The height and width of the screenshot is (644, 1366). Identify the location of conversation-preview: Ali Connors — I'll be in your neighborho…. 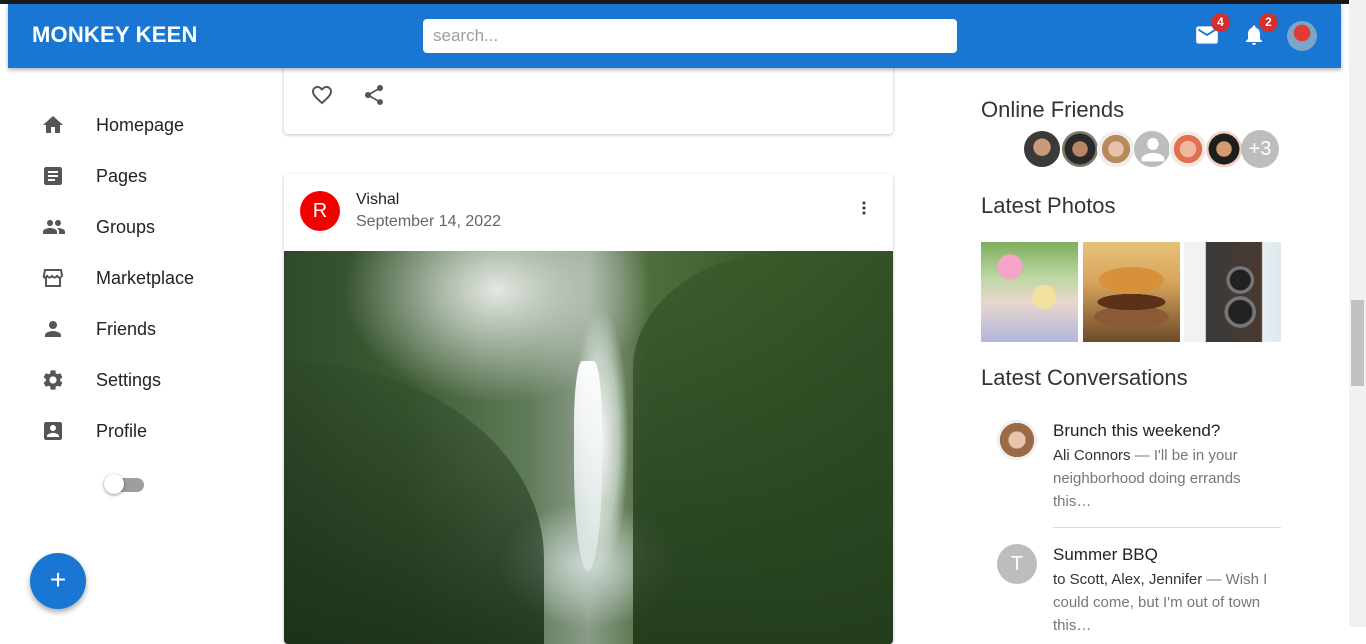
(1162, 478).